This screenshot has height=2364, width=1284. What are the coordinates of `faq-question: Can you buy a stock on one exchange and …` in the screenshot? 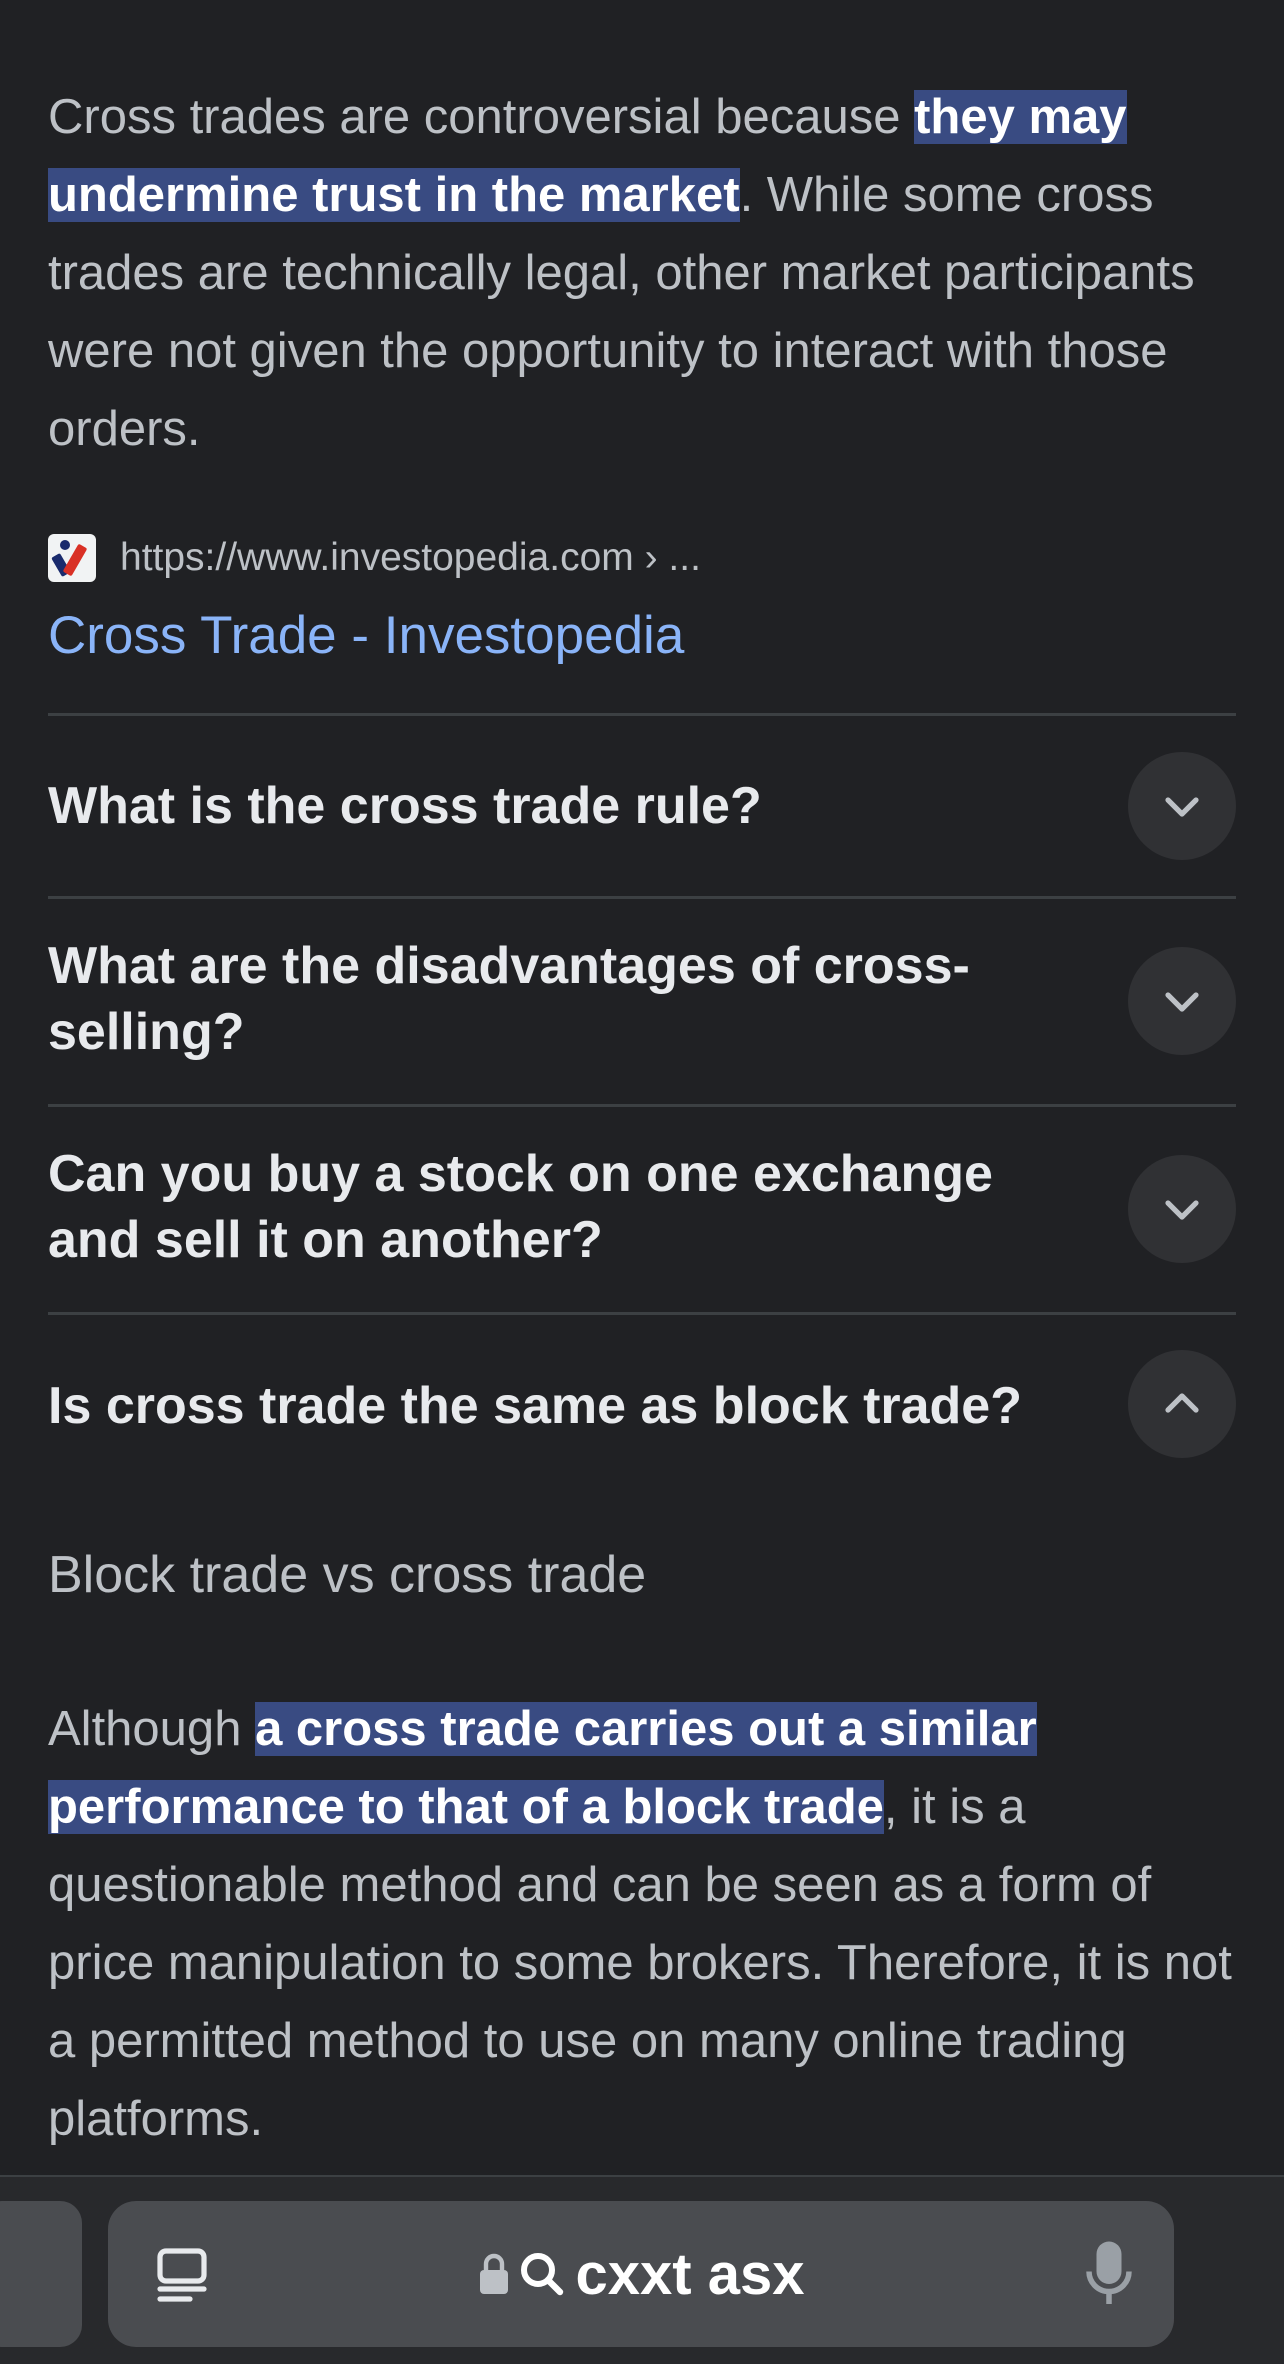 It's located at (553, 1207).